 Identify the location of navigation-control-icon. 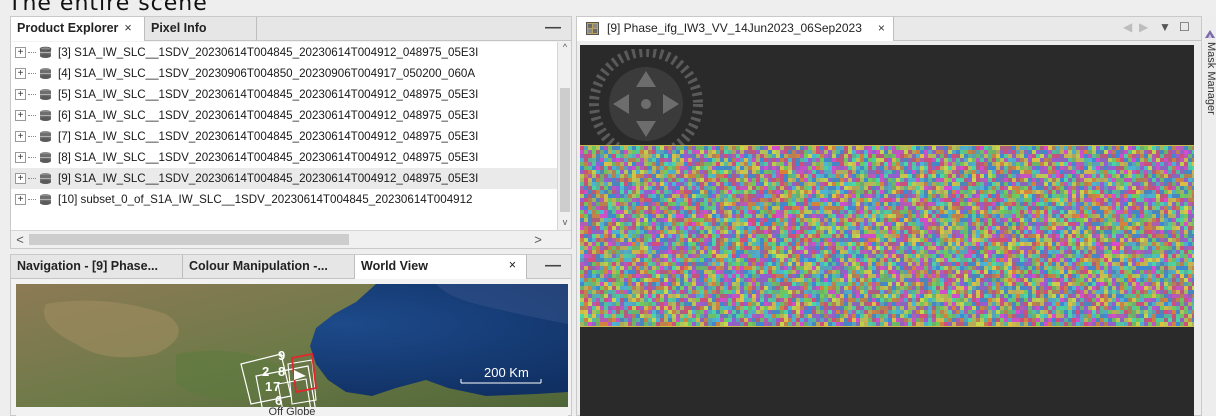
(646, 104).